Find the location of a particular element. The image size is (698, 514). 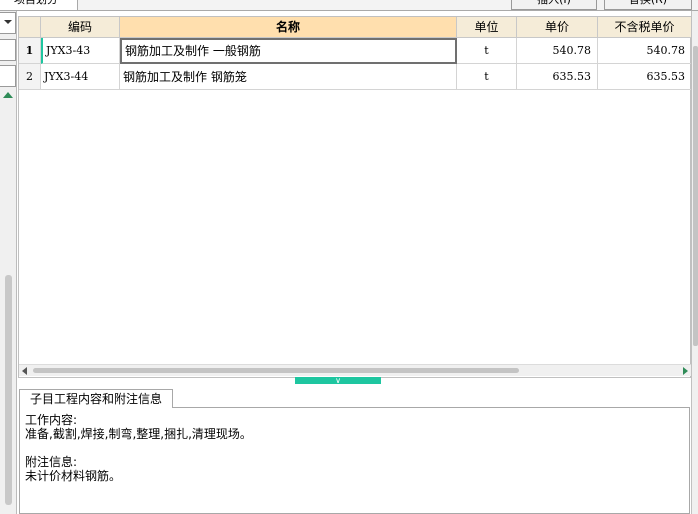

header-price: 单价 is located at coordinates (557, 27).